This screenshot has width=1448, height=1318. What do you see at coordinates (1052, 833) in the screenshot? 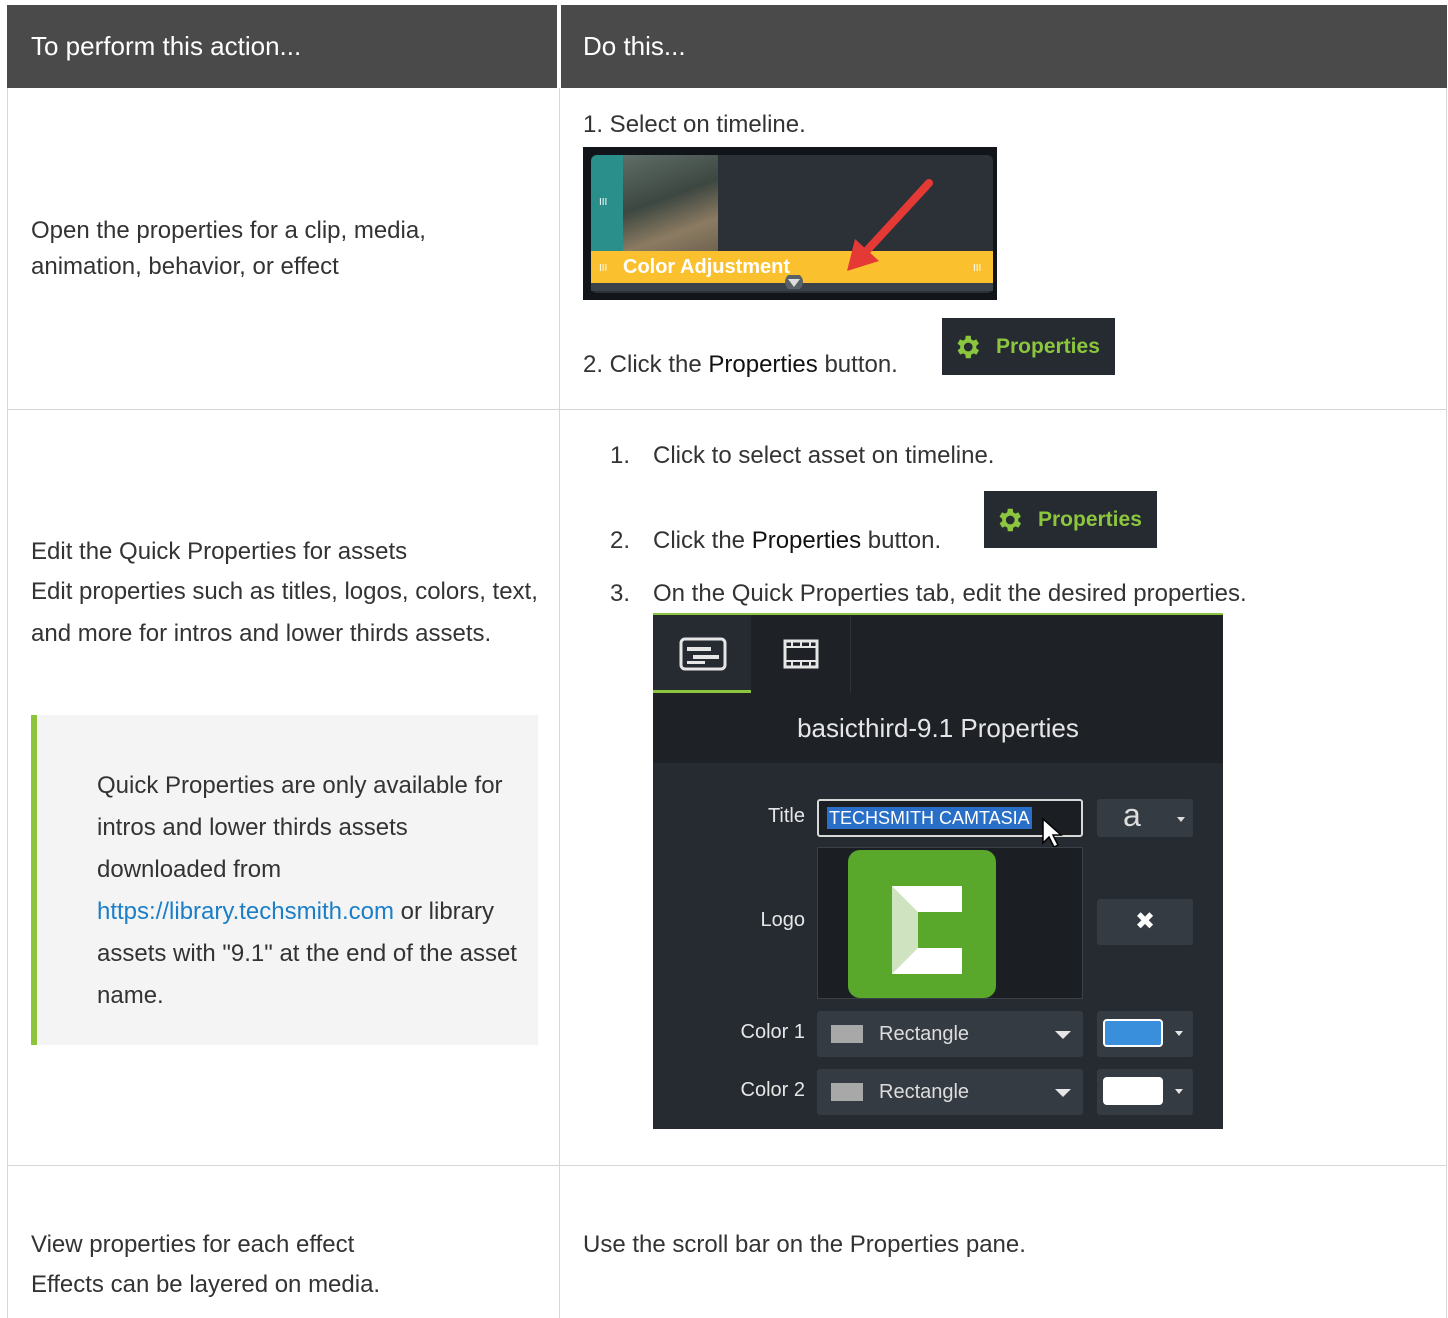
I see `cursor-icon` at bounding box center [1052, 833].